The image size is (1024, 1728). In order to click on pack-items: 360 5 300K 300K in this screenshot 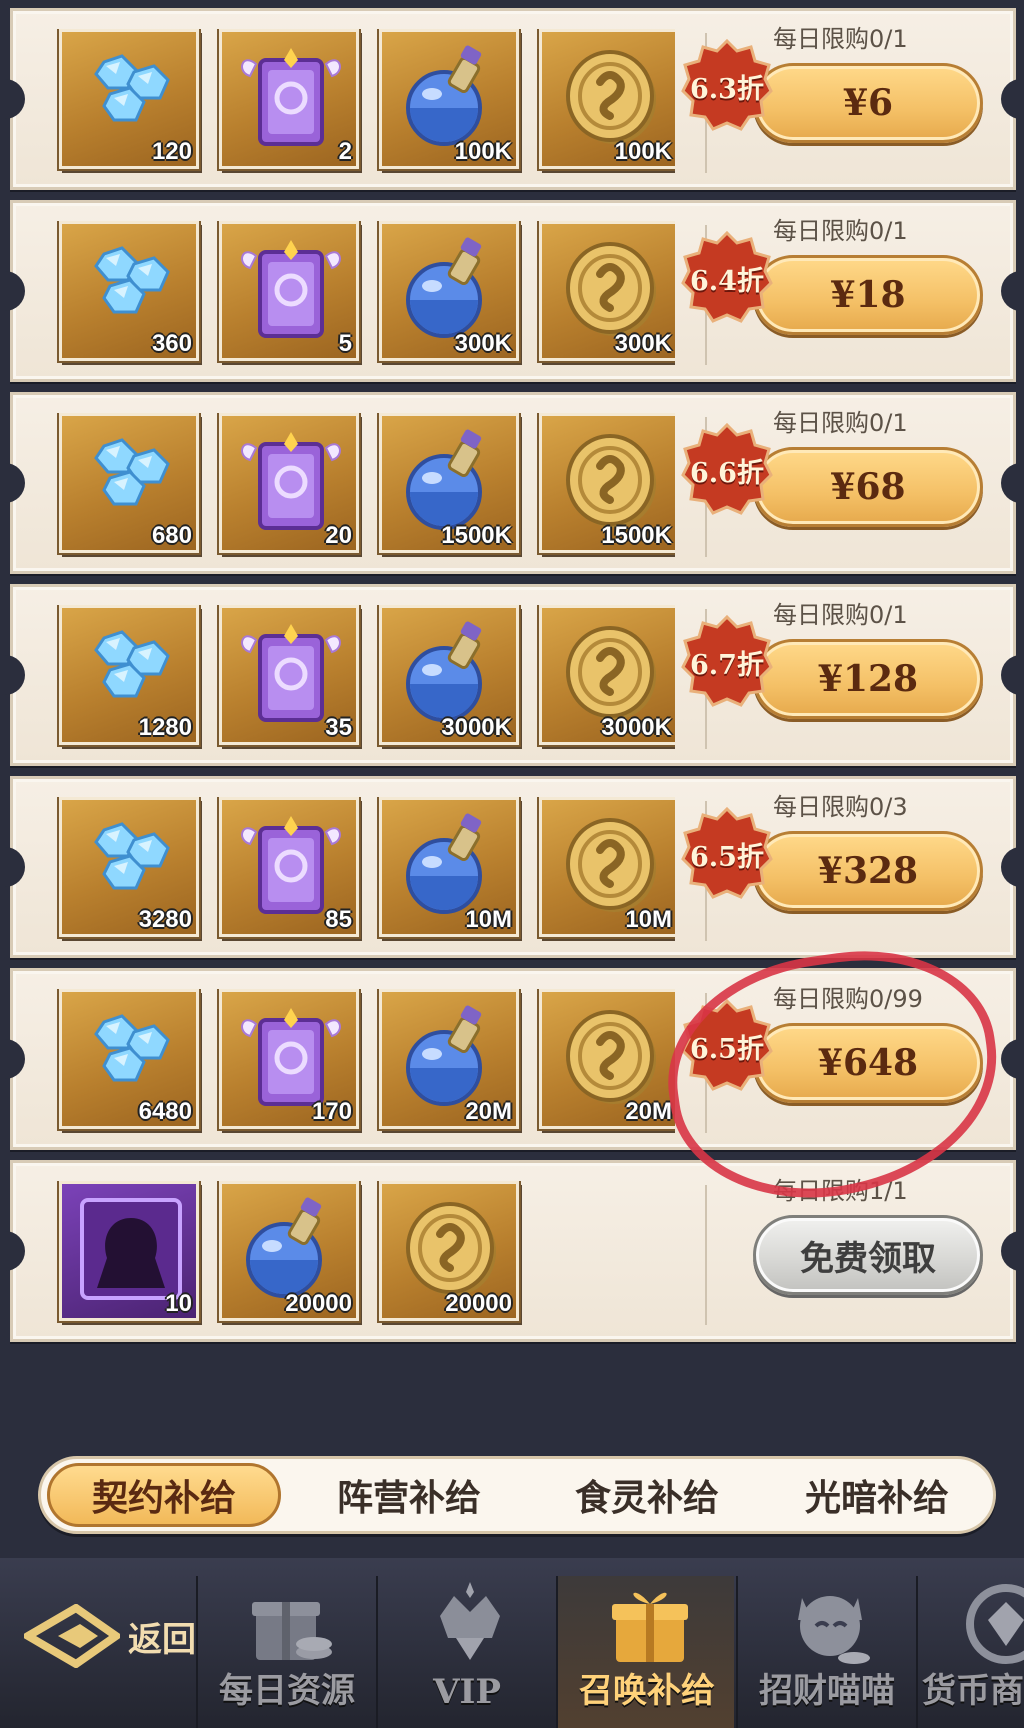, I will do `click(365, 294)`.